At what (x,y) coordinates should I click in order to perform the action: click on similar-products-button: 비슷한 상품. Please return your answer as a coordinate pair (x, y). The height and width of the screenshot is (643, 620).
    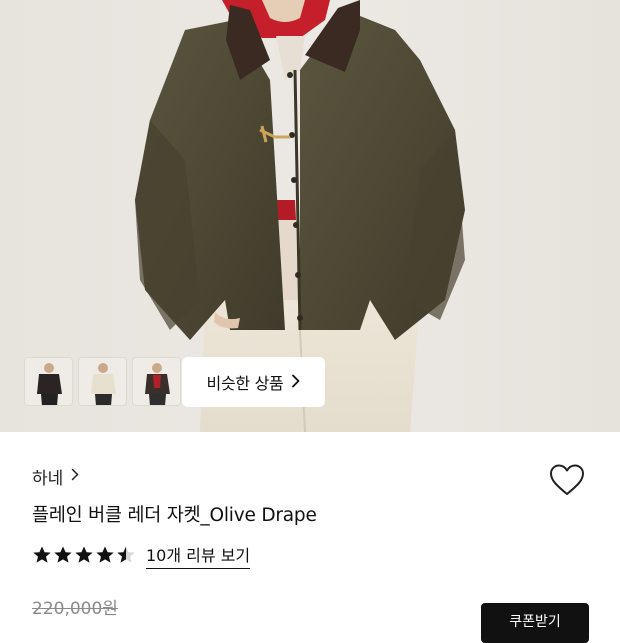
    Looking at the image, I should click on (253, 382).